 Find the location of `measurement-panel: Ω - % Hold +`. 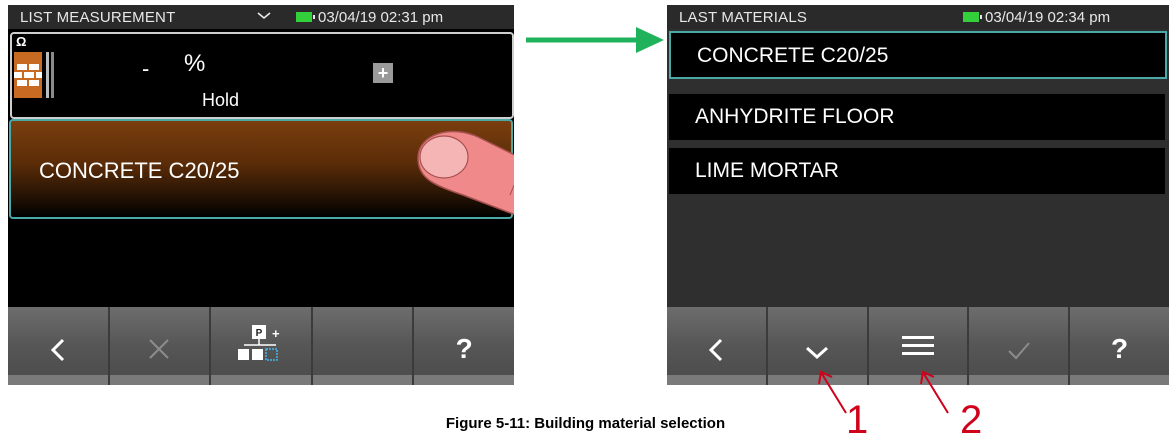

measurement-panel: Ω - % Hold + is located at coordinates (262, 75).